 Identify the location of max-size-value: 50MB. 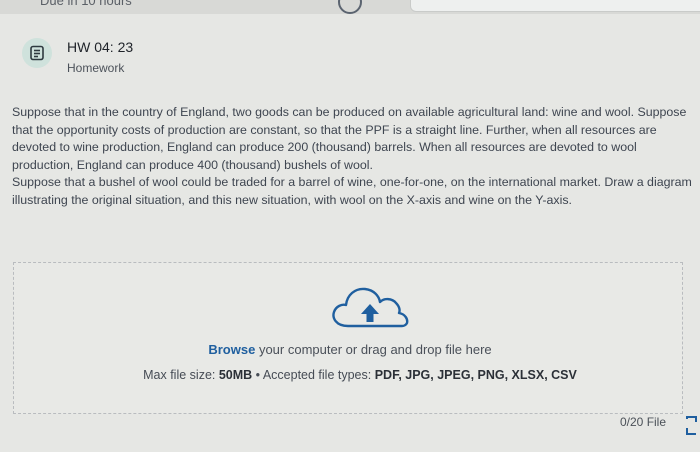
(235, 375).